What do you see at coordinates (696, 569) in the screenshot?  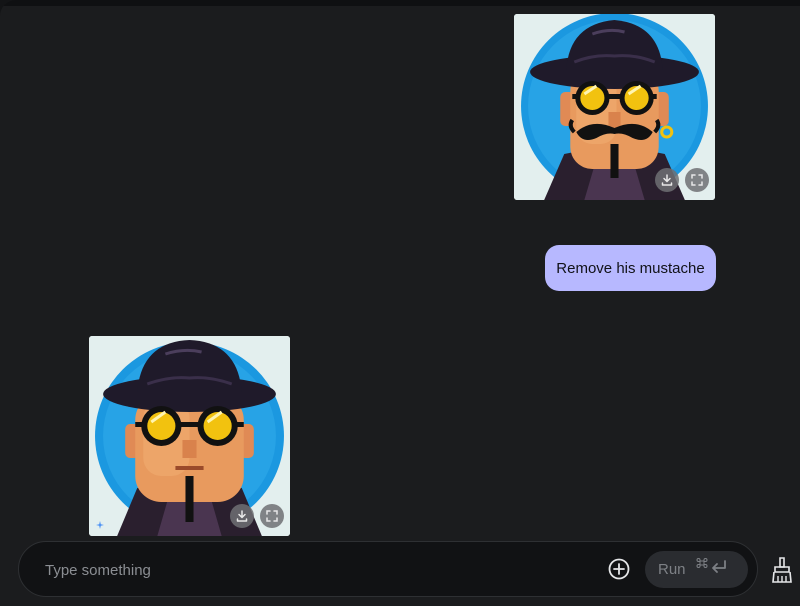 I see `run-button: Run` at bounding box center [696, 569].